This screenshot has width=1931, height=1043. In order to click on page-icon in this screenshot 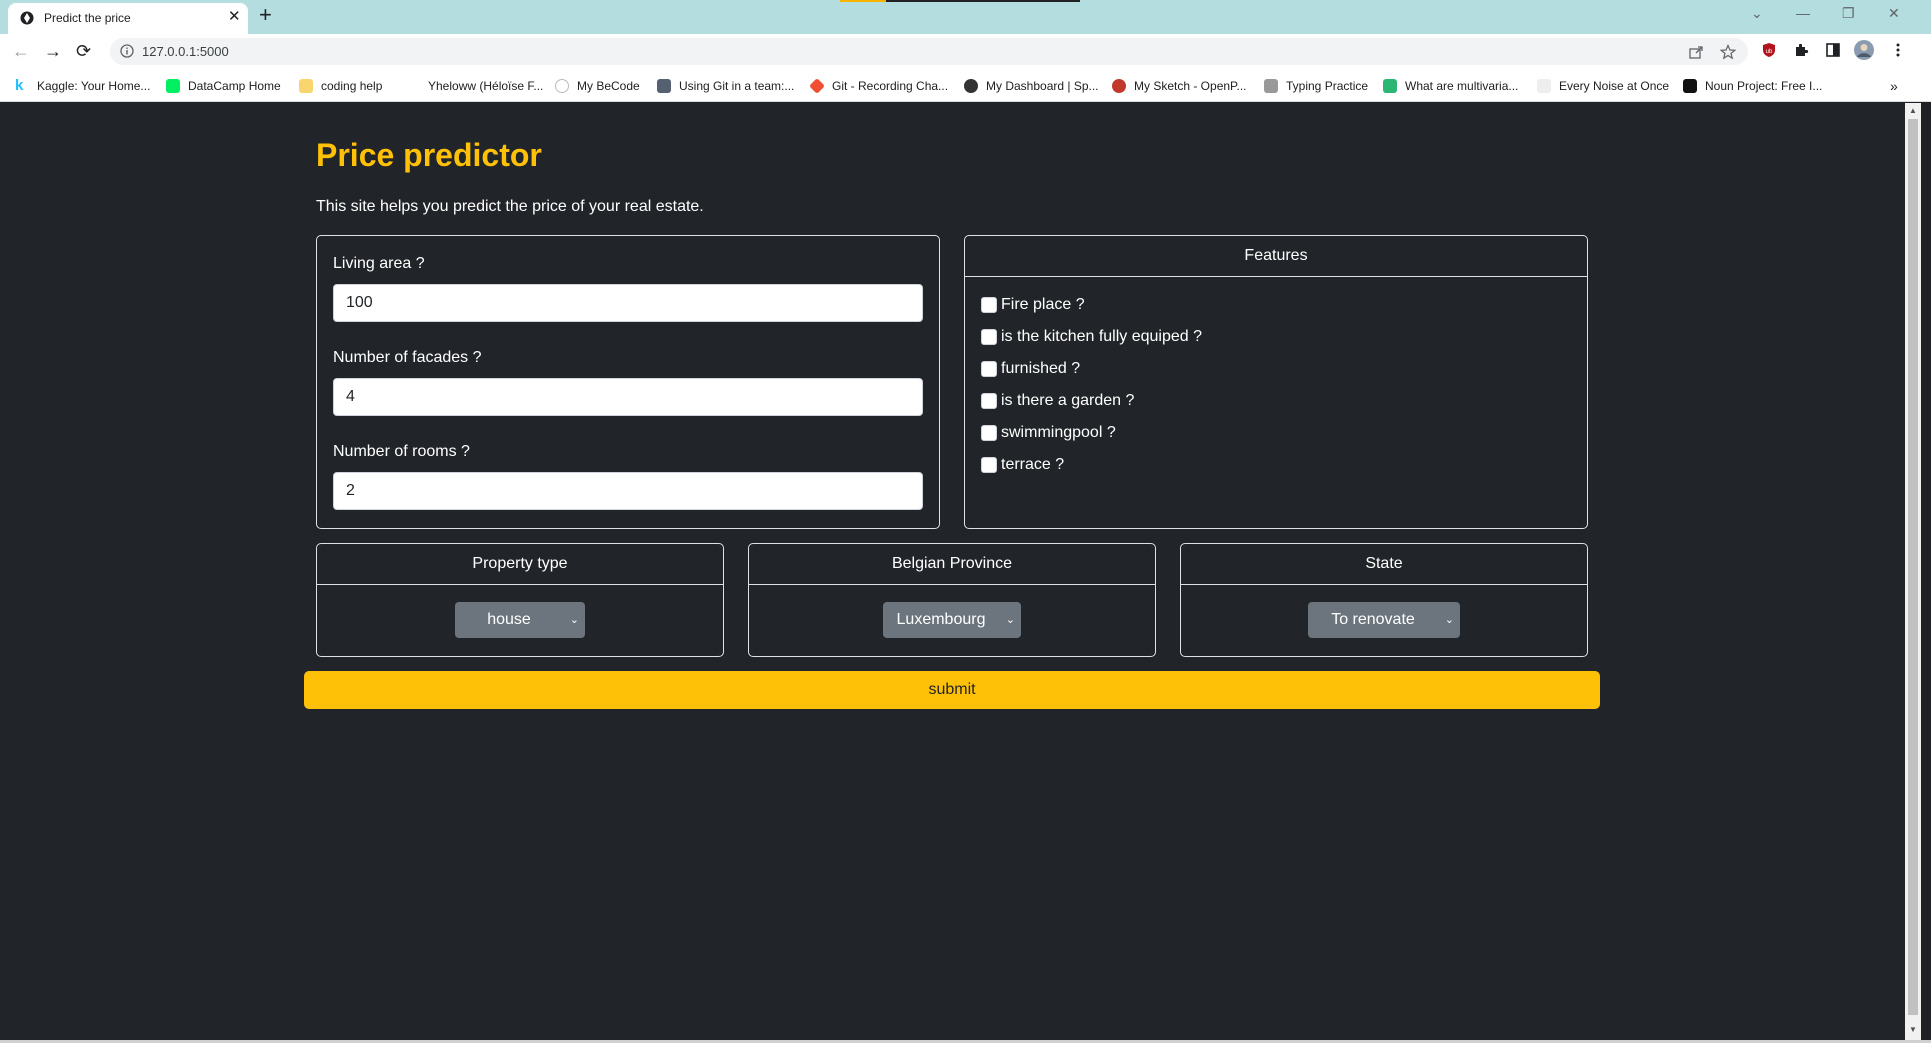, I will do `click(1544, 86)`.